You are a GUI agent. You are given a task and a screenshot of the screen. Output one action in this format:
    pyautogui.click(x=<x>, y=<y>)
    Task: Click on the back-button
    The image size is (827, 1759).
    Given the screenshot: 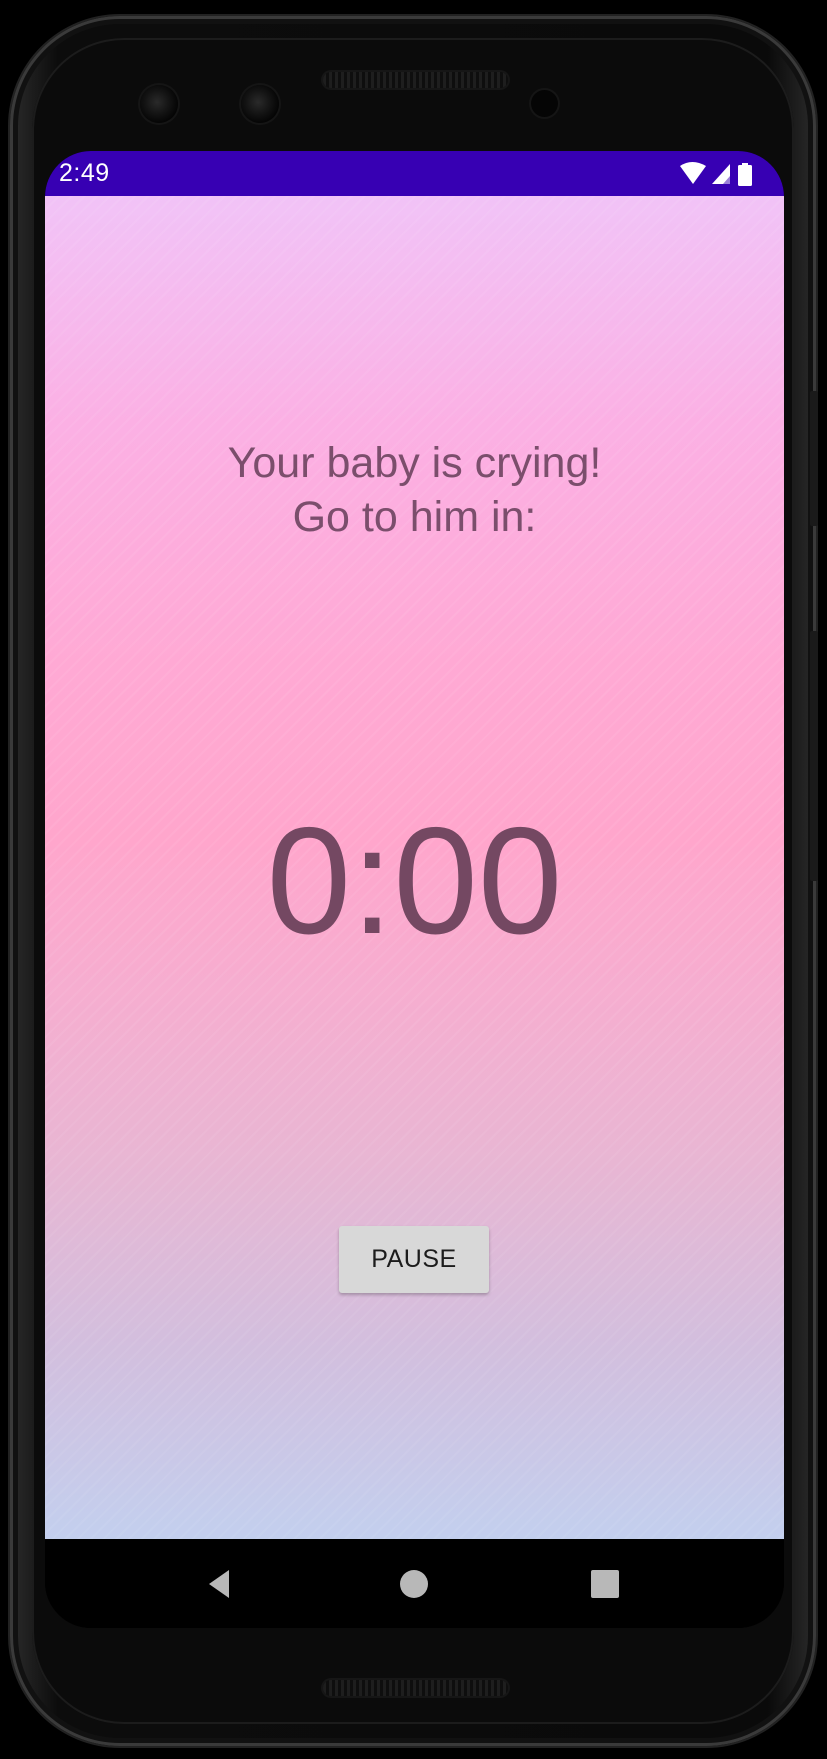 What is the action you would take?
    pyautogui.click(x=222, y=1584)
    